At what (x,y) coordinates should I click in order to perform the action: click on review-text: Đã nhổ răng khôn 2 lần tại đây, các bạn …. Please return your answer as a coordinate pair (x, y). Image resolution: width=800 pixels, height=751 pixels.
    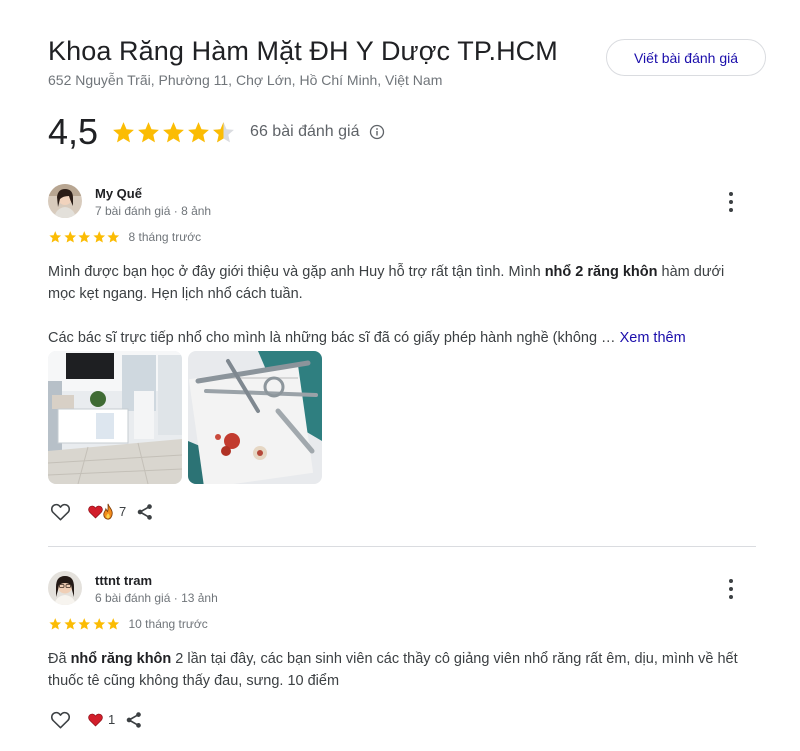
    Looking at the image, I should click on (393, 670).